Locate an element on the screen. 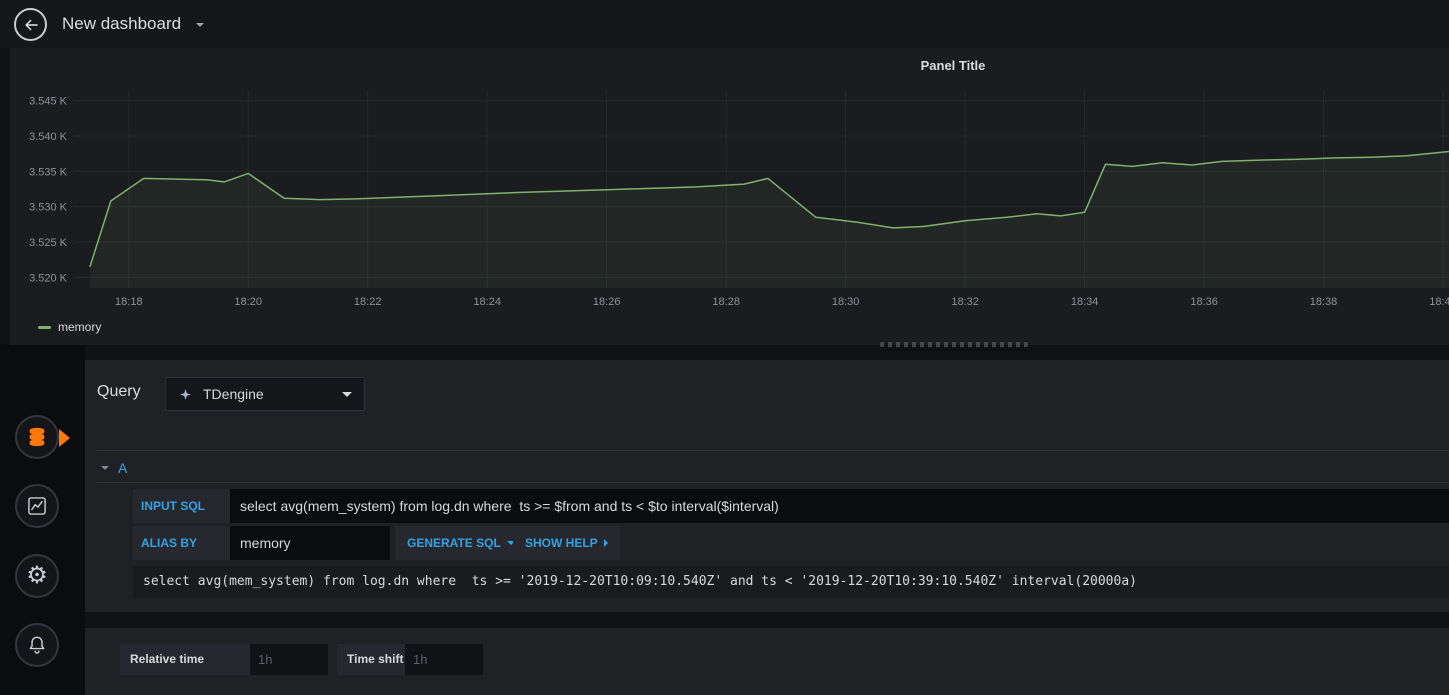 The width and height of the screenshot is (1449, 695). gear-icon: ⚙ is located at coordinates (37, 575).